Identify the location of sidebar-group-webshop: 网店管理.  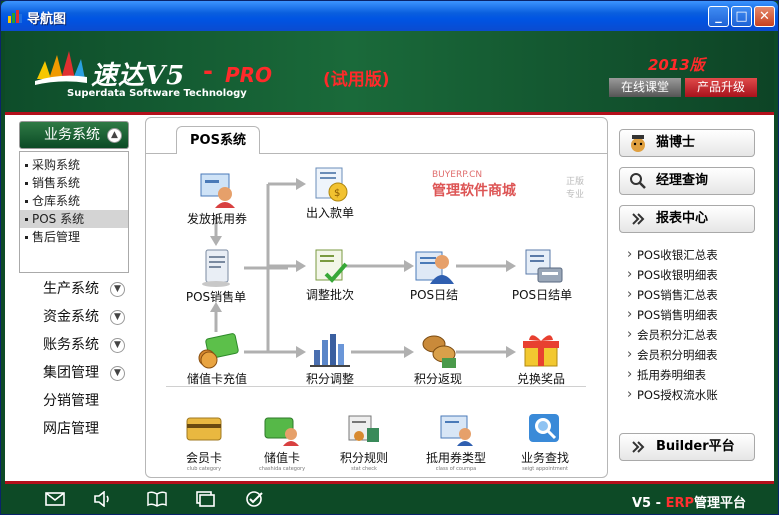
(74, 429).